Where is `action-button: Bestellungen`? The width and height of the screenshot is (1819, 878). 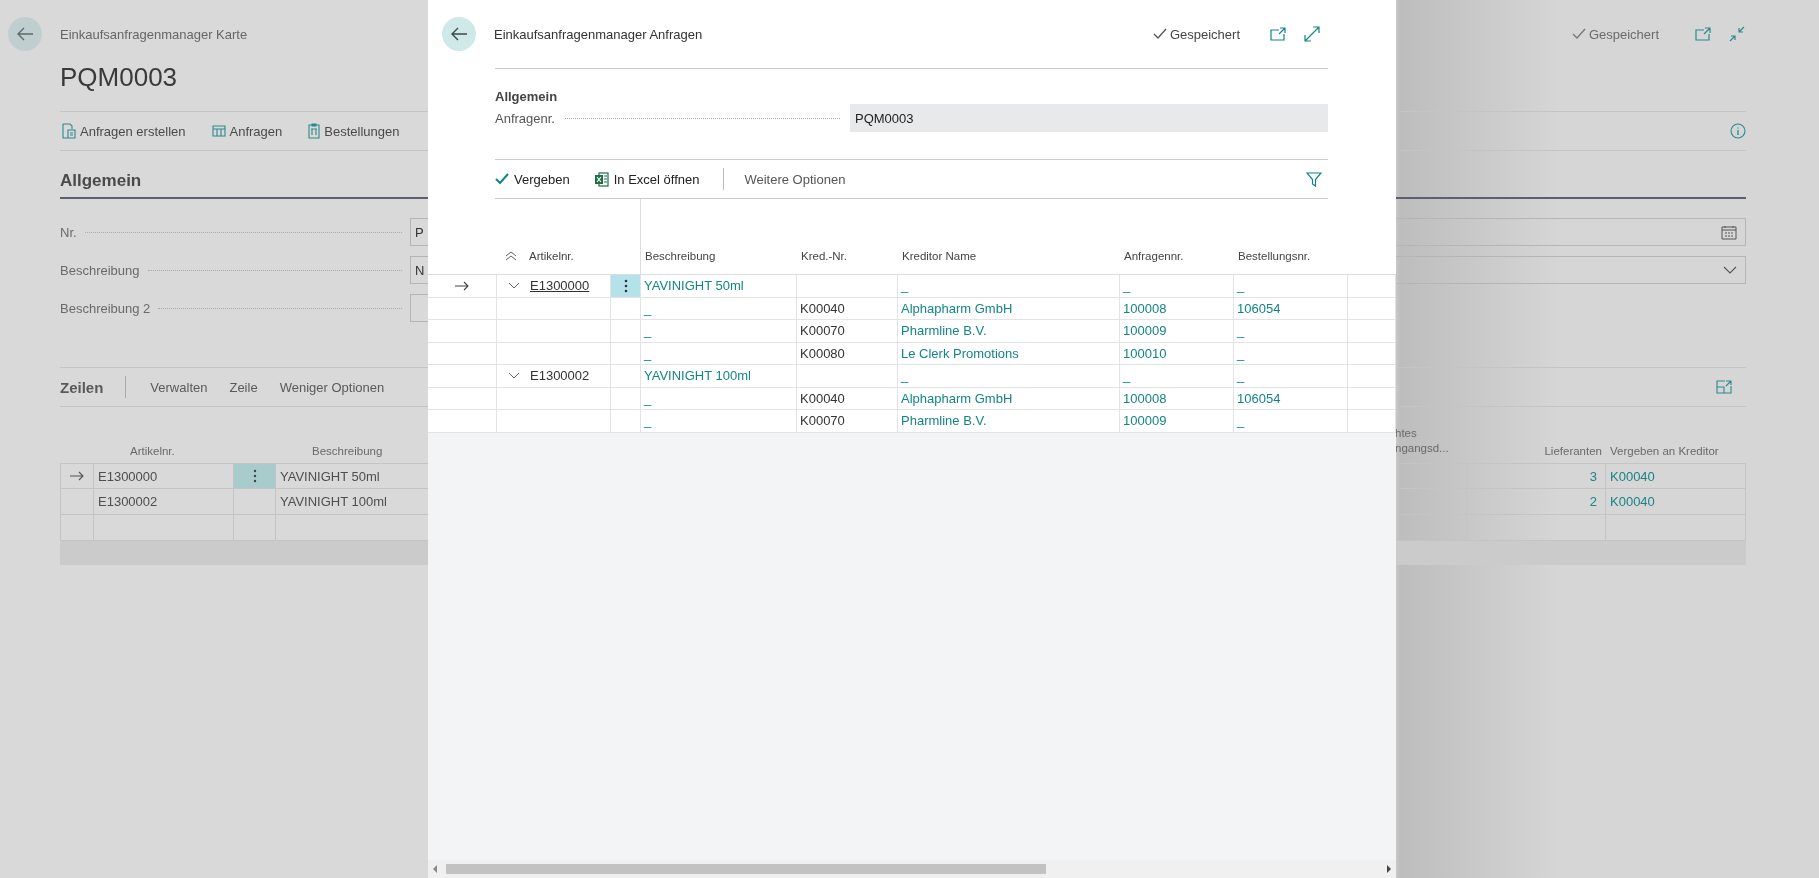
action-button: Bestellungen is located at coordinates (354, 131).